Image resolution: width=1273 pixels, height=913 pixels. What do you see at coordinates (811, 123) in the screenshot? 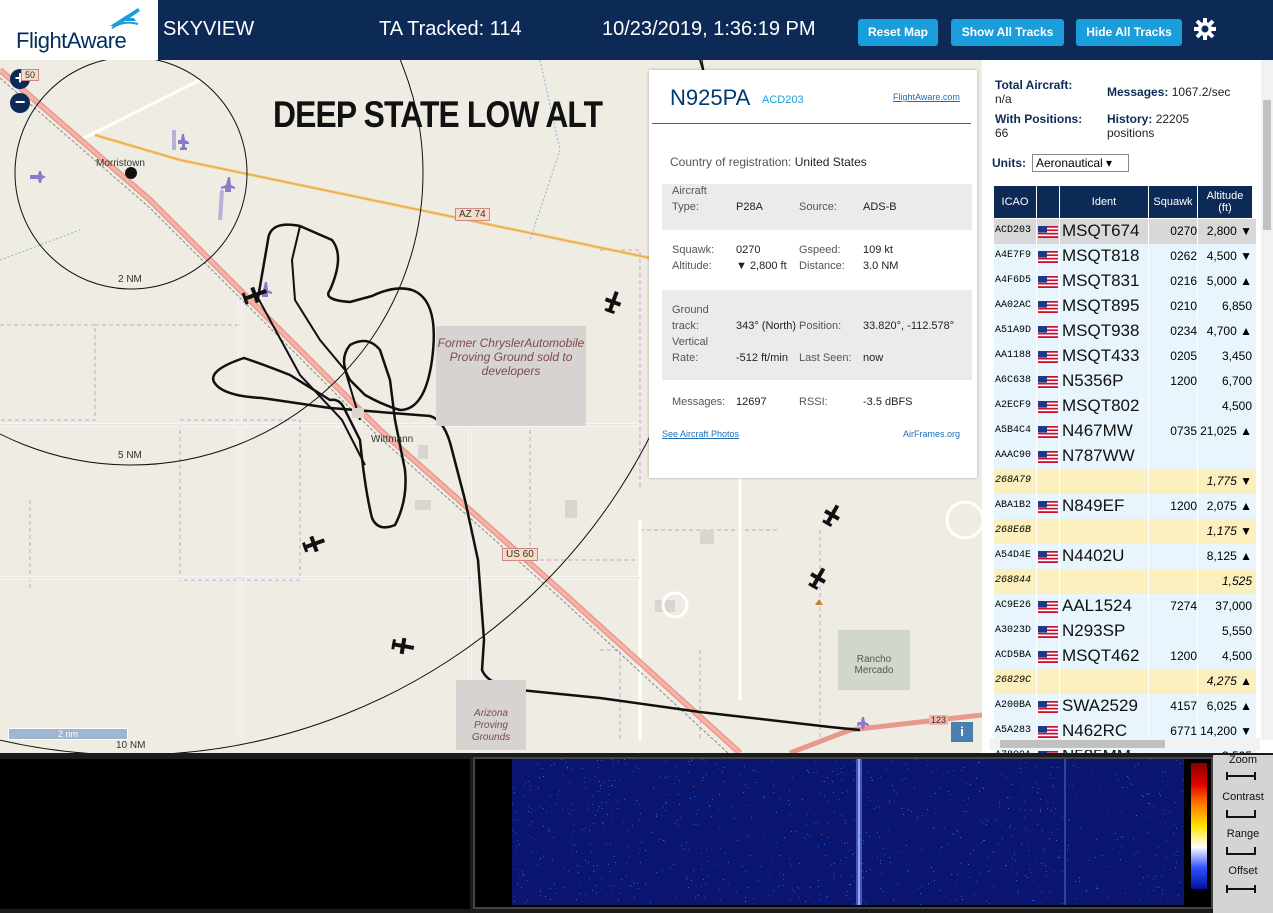
I see `popup-divider` at bounding box center [811, 123].